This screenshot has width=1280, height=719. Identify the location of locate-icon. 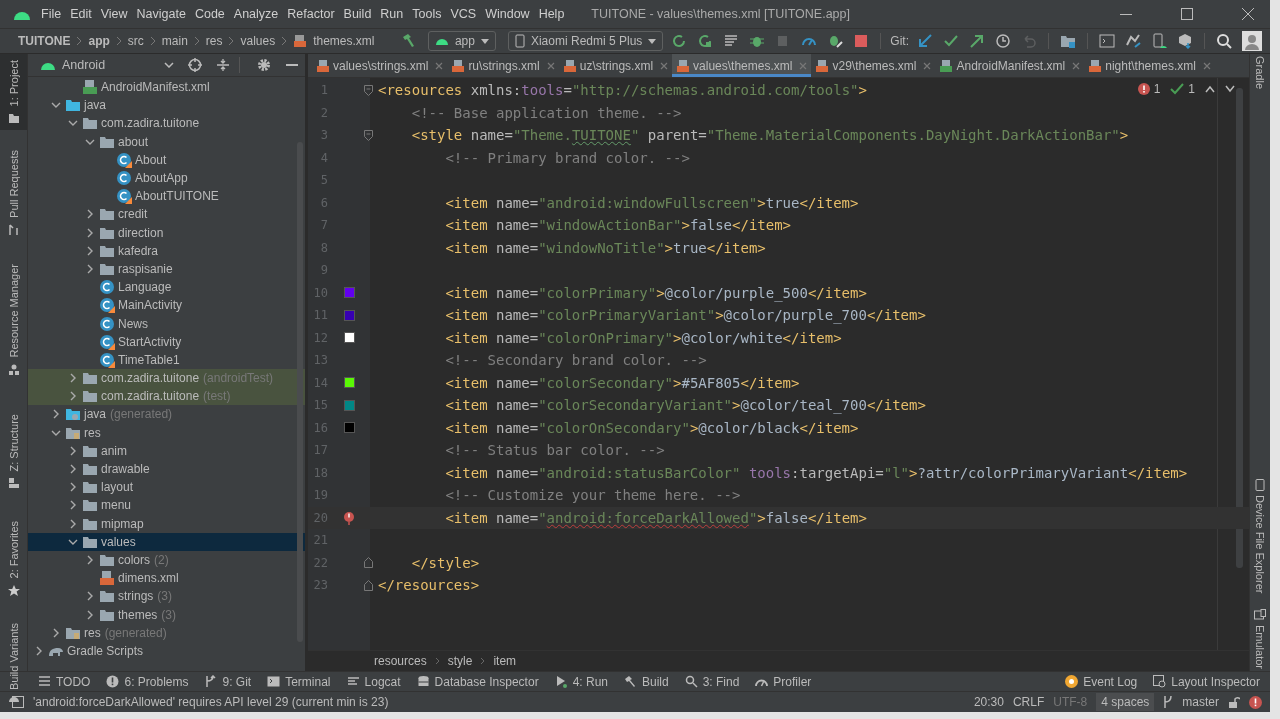
(195, 65).